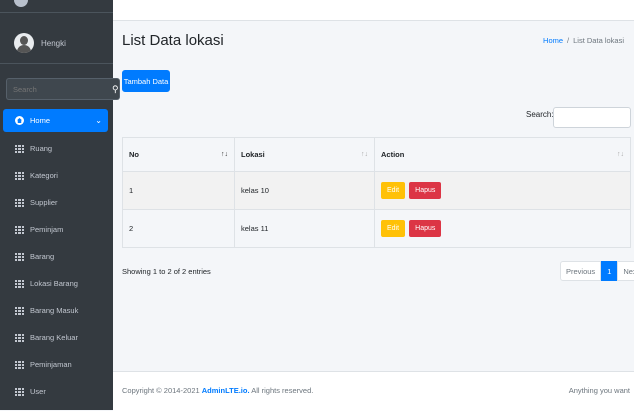 The image size is (634, 411). I want to click on pagination-next: Next, so click(625, 271).